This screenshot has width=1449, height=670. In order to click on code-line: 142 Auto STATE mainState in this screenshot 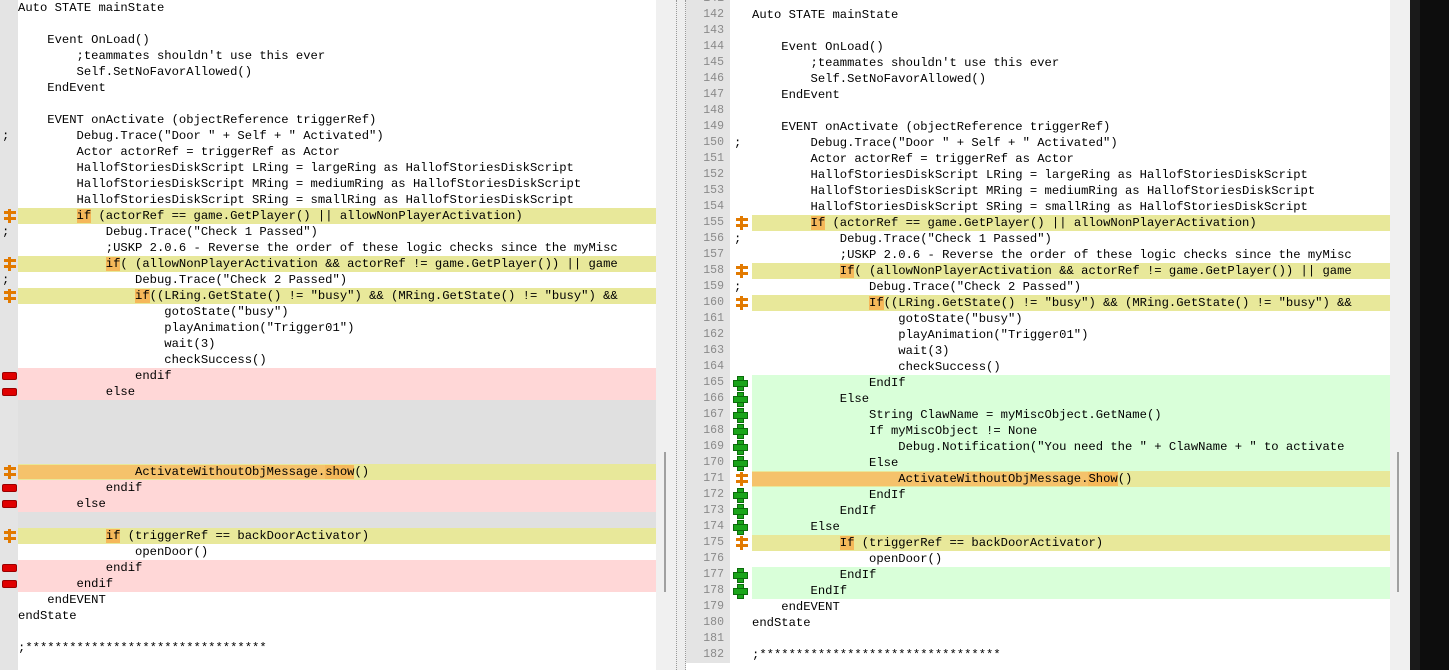, I will do `click(1038, 15)`.